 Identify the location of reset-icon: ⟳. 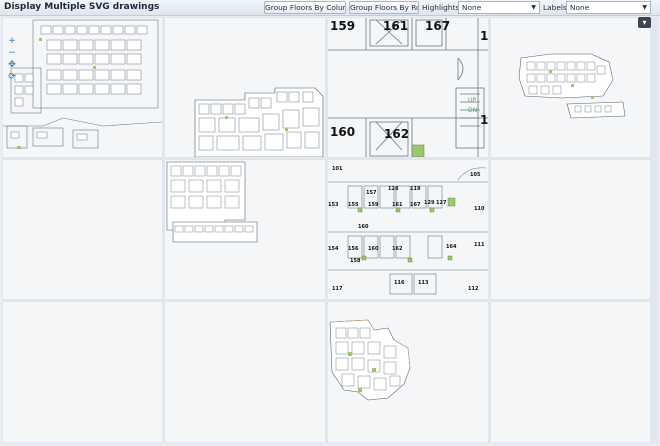
(12, 77).